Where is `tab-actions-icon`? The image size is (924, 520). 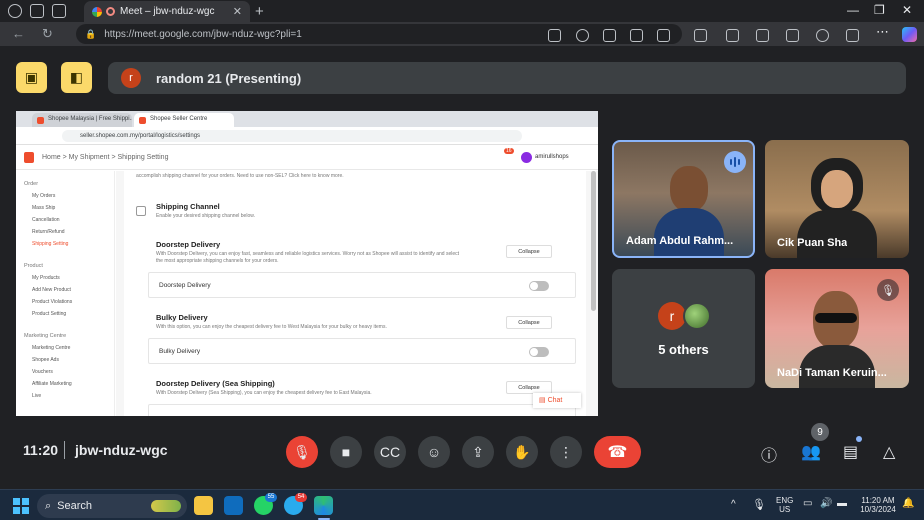
tab-actions-icon is located at coordinates (59, 11).